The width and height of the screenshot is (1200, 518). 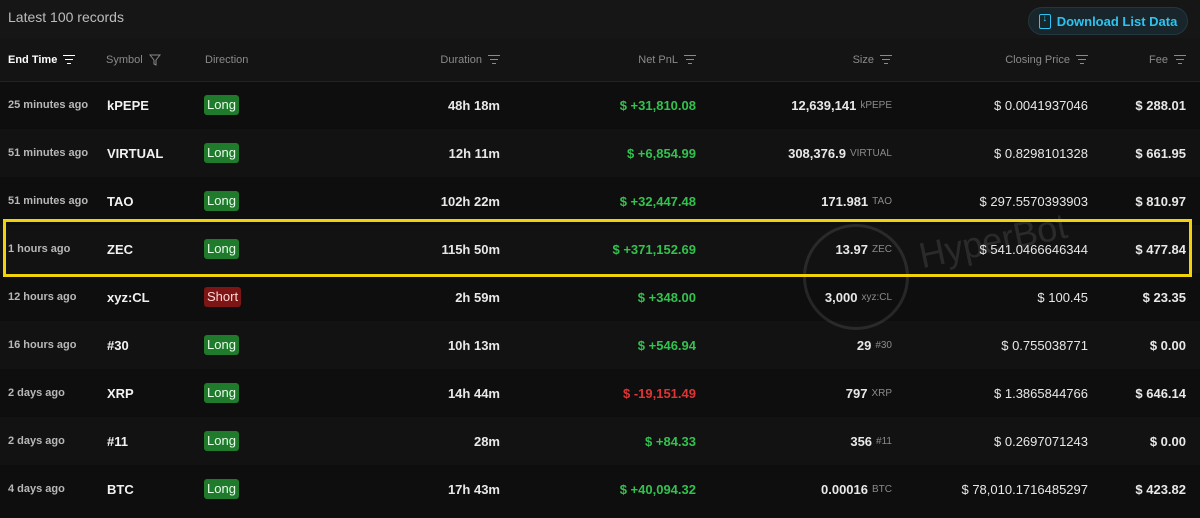 I want to click on fee-cell: $ 23.35, so click(x=1164, y=297).